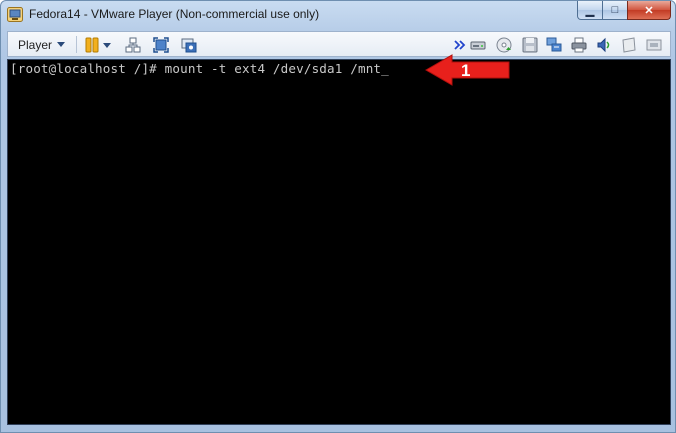 The width and height of the screenshot is (676, 433). I want to click on floppy-icon, so click(530, 45).